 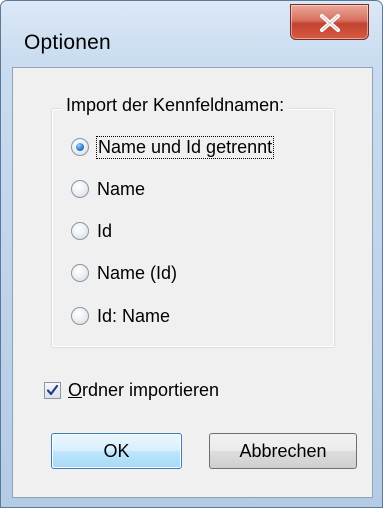 I want to click on radio-id: Id, so click(x=91, y=231).